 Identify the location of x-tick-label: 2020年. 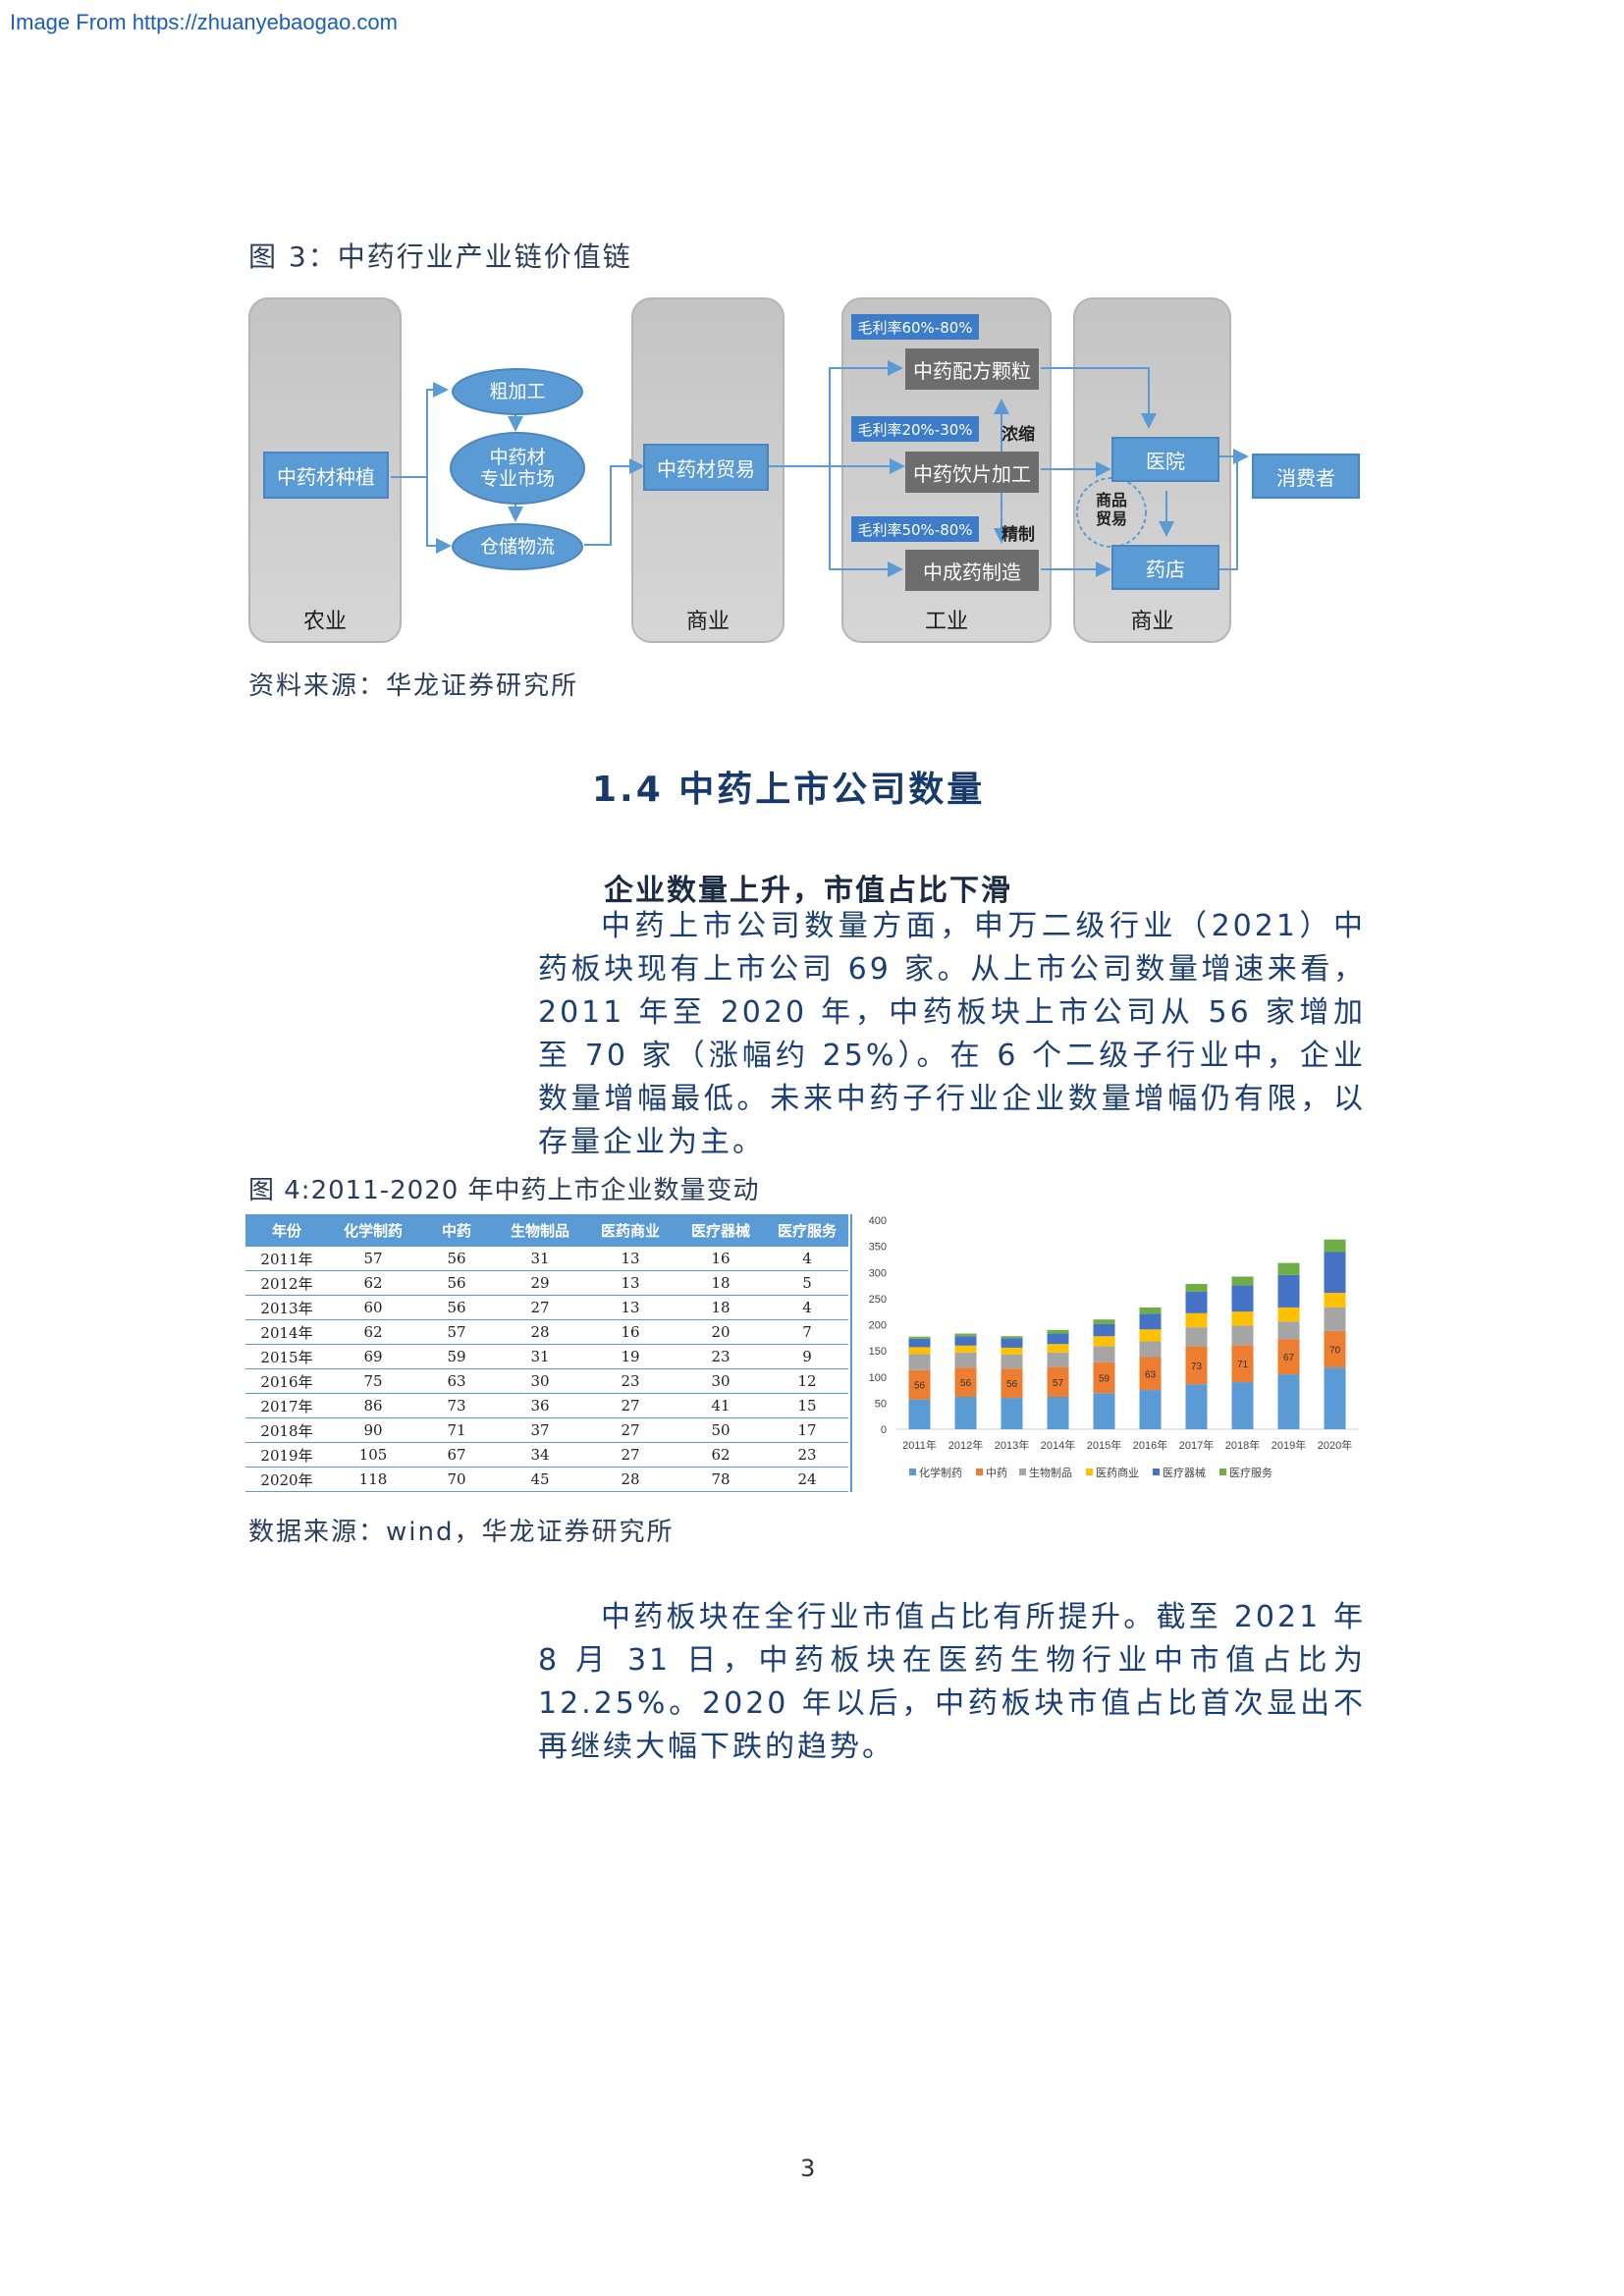
(1335, 1445).